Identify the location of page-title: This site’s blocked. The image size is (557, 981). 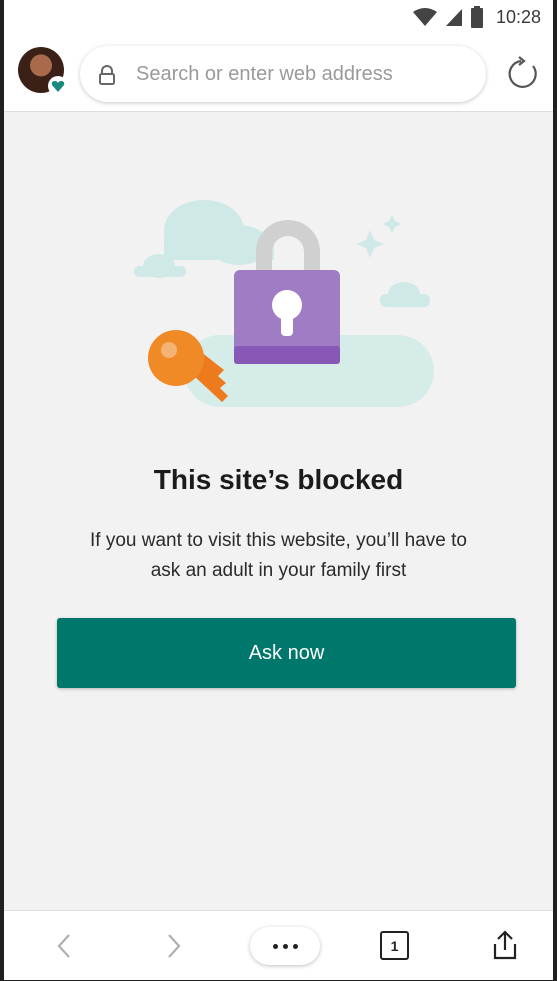
(278, 479).